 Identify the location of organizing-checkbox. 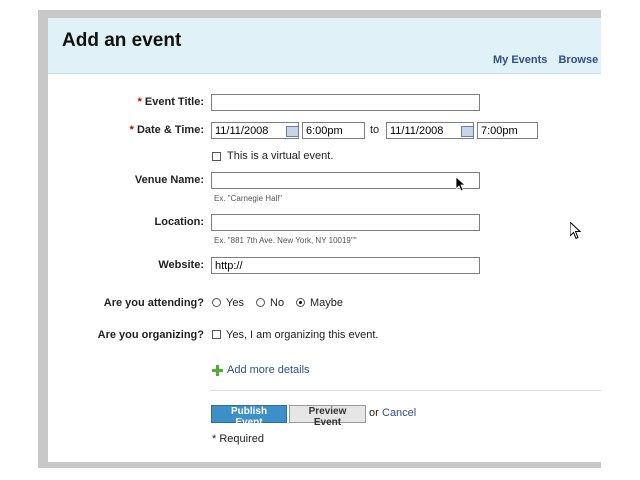
(216, 334).